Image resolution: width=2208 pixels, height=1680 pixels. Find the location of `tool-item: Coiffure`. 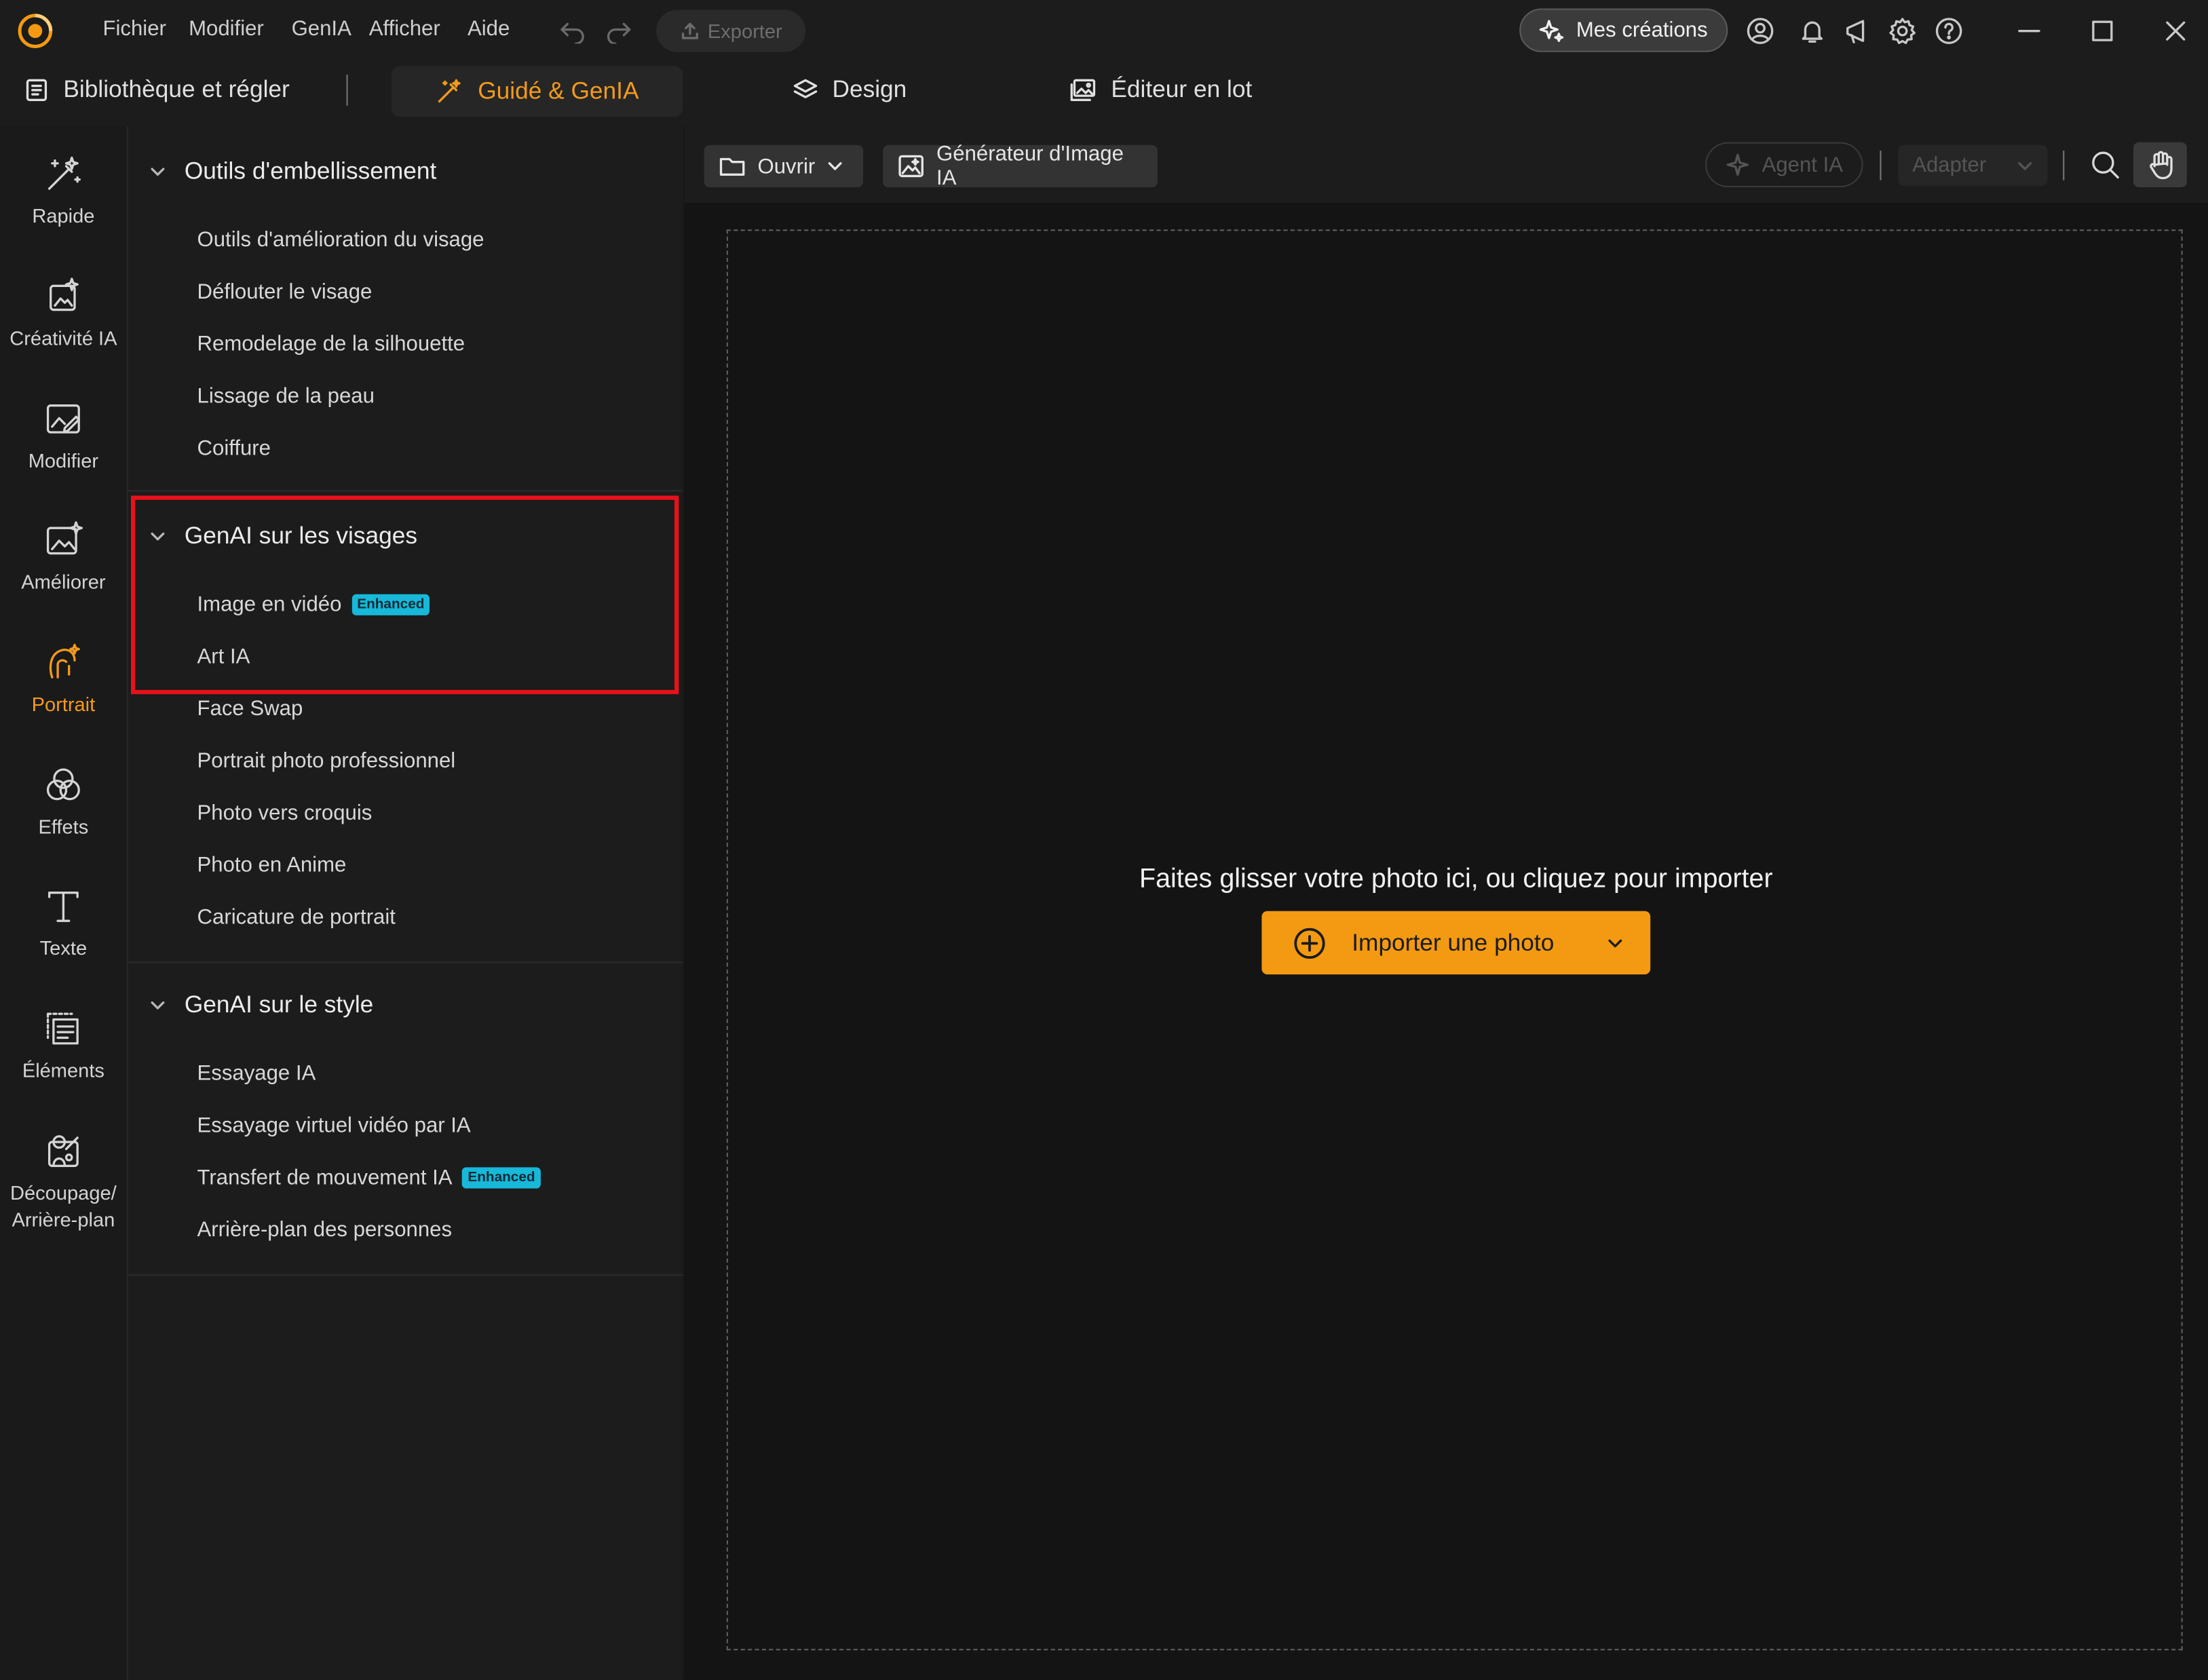

tool-item: Coiffure is located at coordinates (234, 447).